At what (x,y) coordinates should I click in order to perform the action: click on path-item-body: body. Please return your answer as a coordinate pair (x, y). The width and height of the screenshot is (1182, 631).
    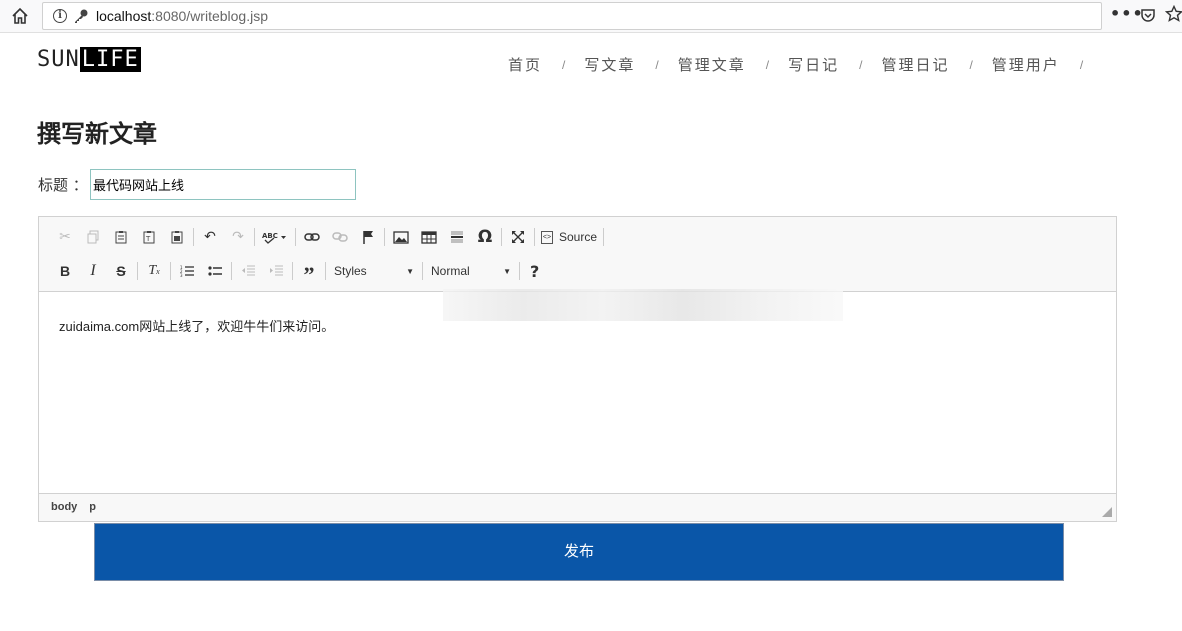
    Looking at the image, I should click on (64, 507).